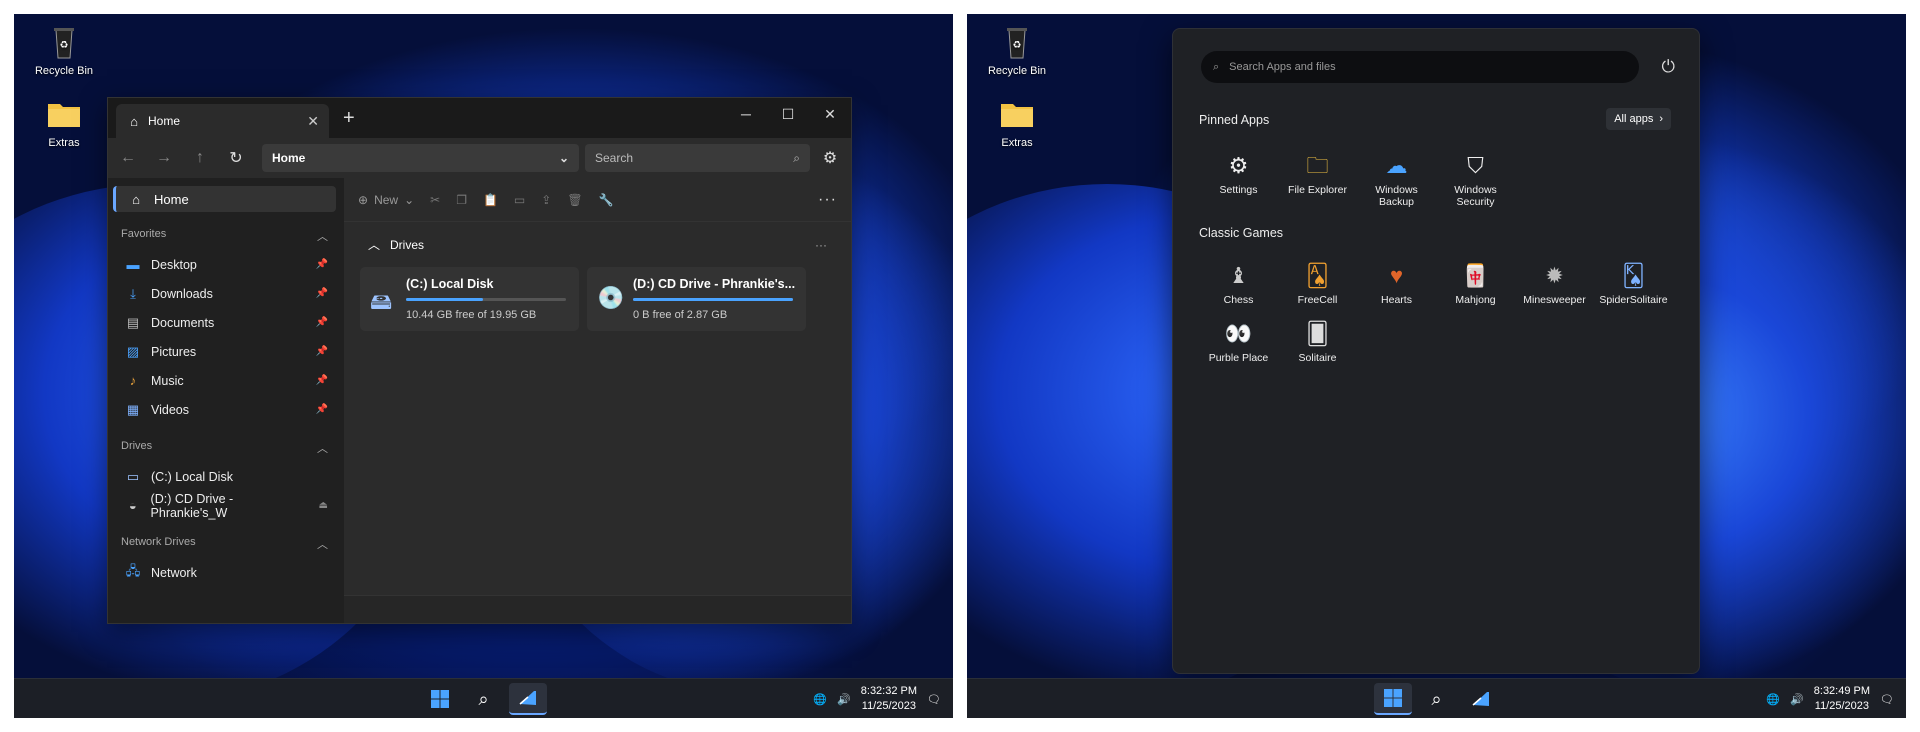  What do you see at coordinates (1317, 180) in the screenshot?
I see `app-file-explorer: 🗀 File Explorer` at bounding box center [1317, 180].